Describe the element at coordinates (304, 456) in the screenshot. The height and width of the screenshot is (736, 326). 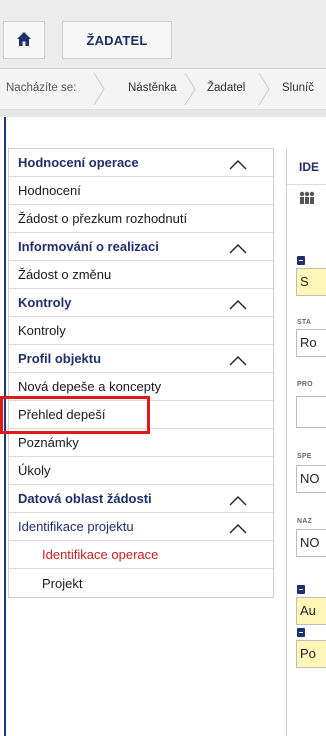
I see `field-4-label: SPE` at that location.